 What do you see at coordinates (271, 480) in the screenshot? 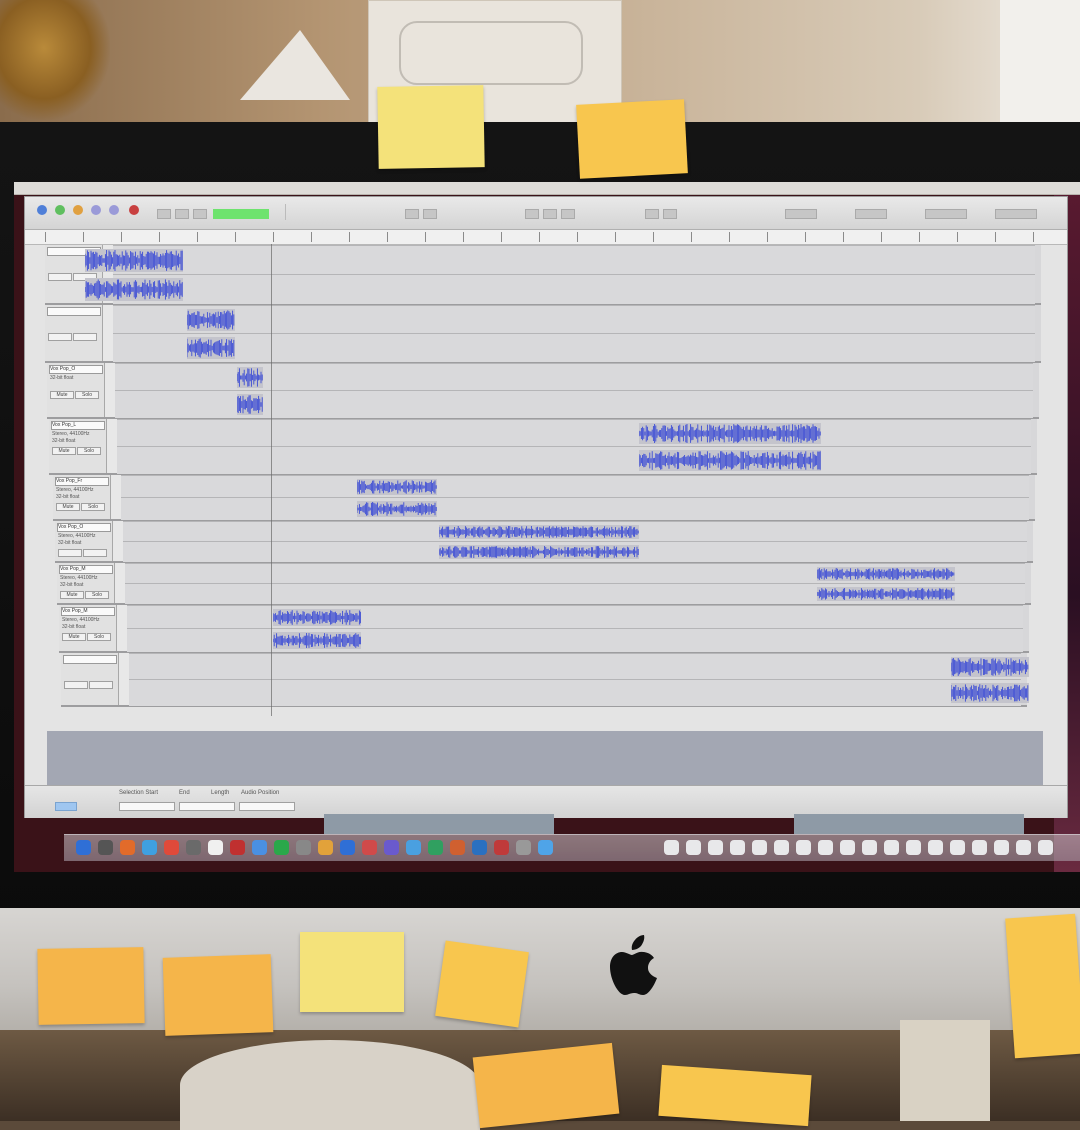
I see `playhead-cursor` at bounding box center [271, 480].